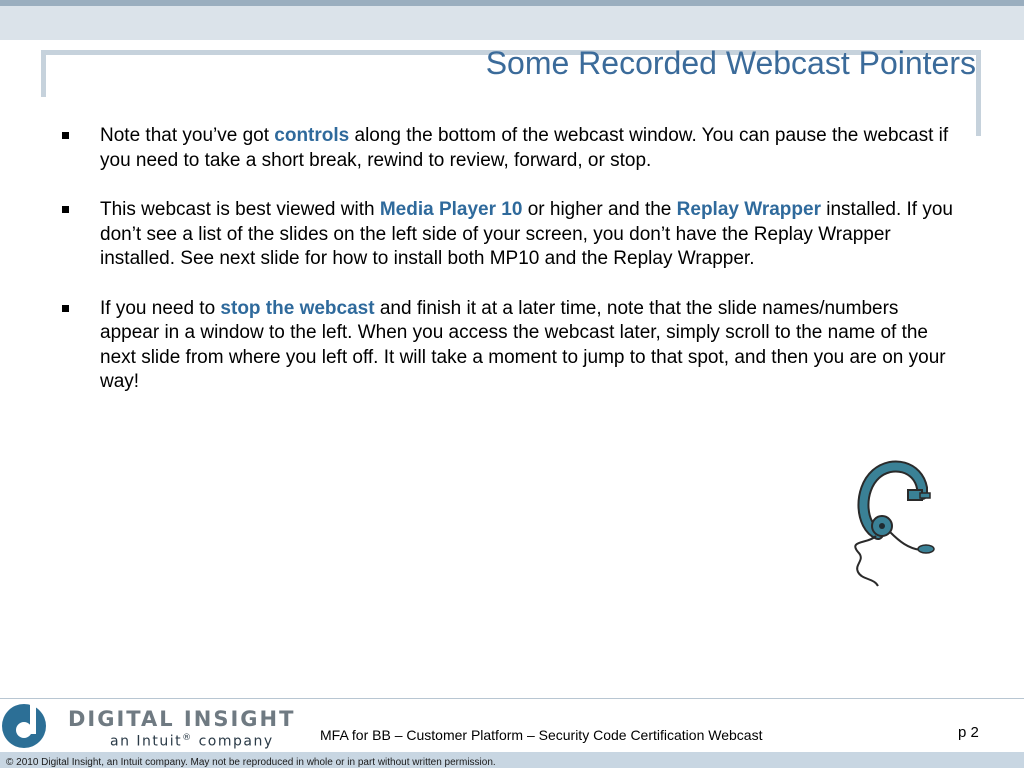 The height and width of the screenshot is (768, 1024). Describe the element at coordinates (748, 209) in the screenshot. I see `highlighted-term: Replay Wrapper` at that location.